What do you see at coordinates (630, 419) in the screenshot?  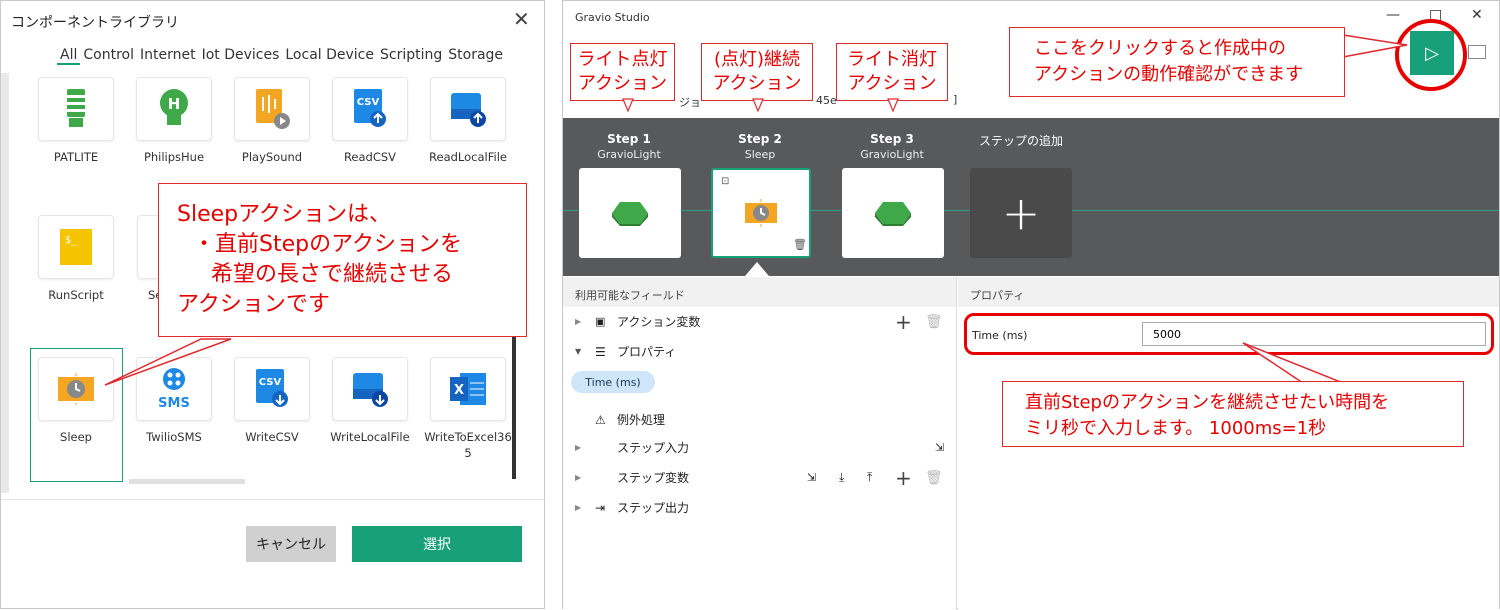 I see `exception-row: ⚠ 例外処理` at bounding box center [630, 419].